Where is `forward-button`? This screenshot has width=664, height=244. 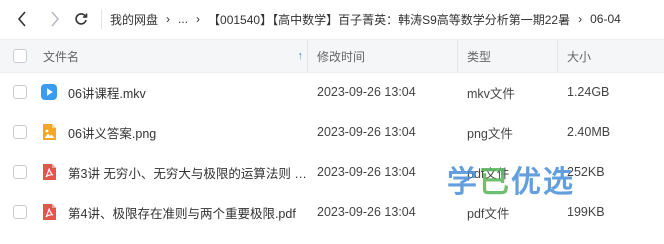 forward-button is located at coordinates (55, 19).